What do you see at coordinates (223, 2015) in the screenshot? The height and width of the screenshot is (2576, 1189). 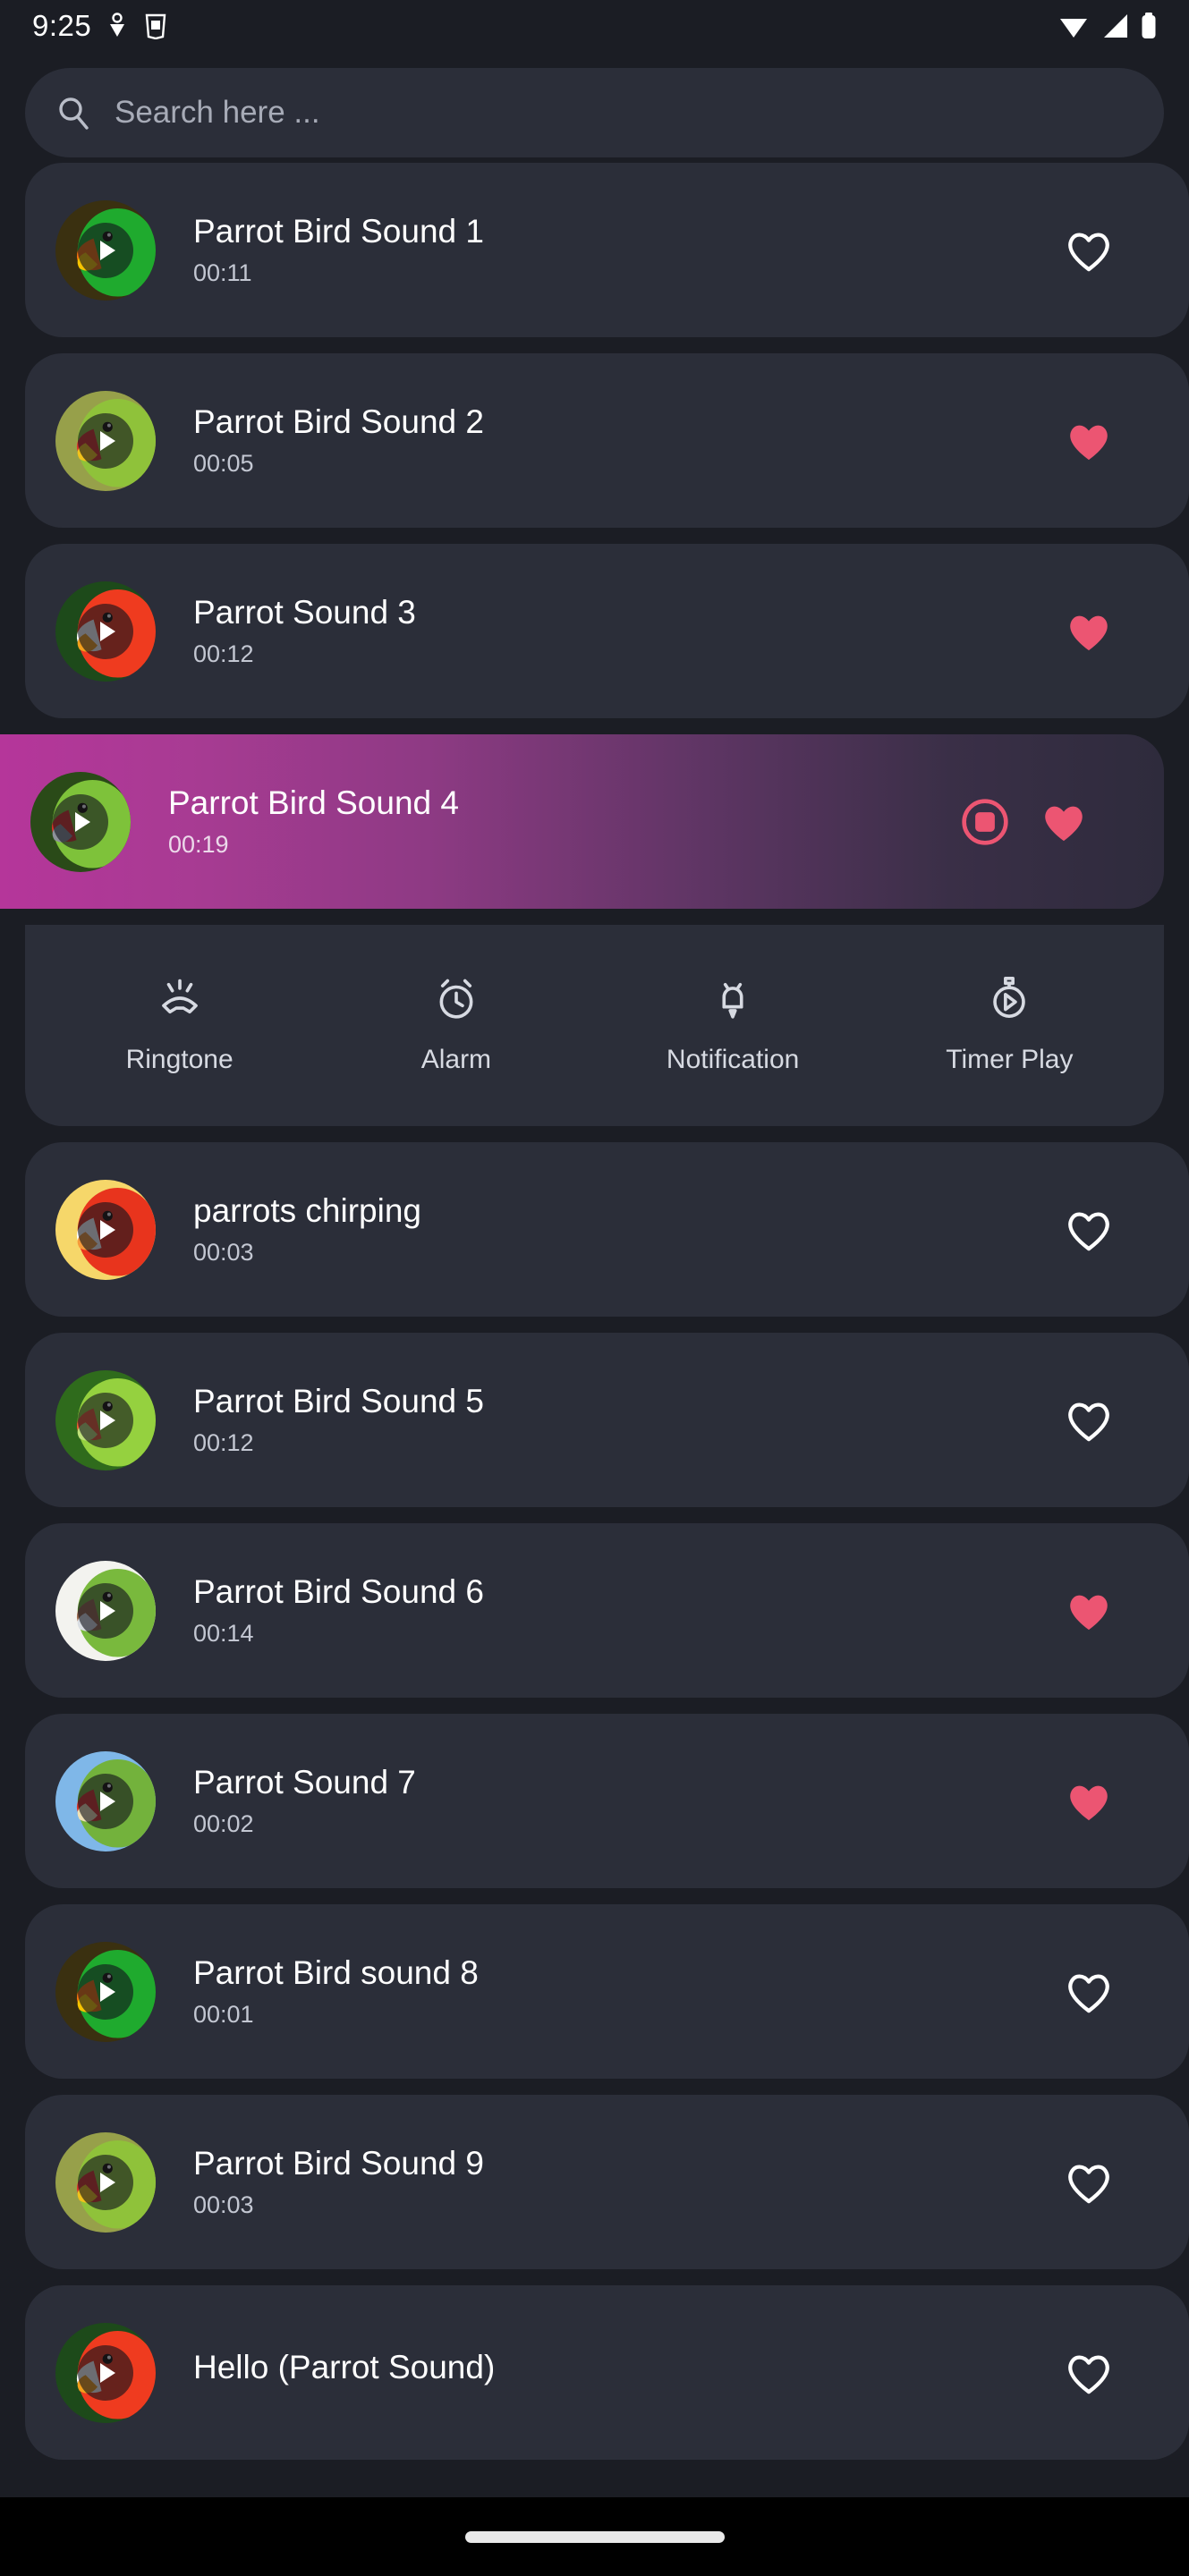 I see `sound-duration: 00:01` at bounding box center [223, 2015].